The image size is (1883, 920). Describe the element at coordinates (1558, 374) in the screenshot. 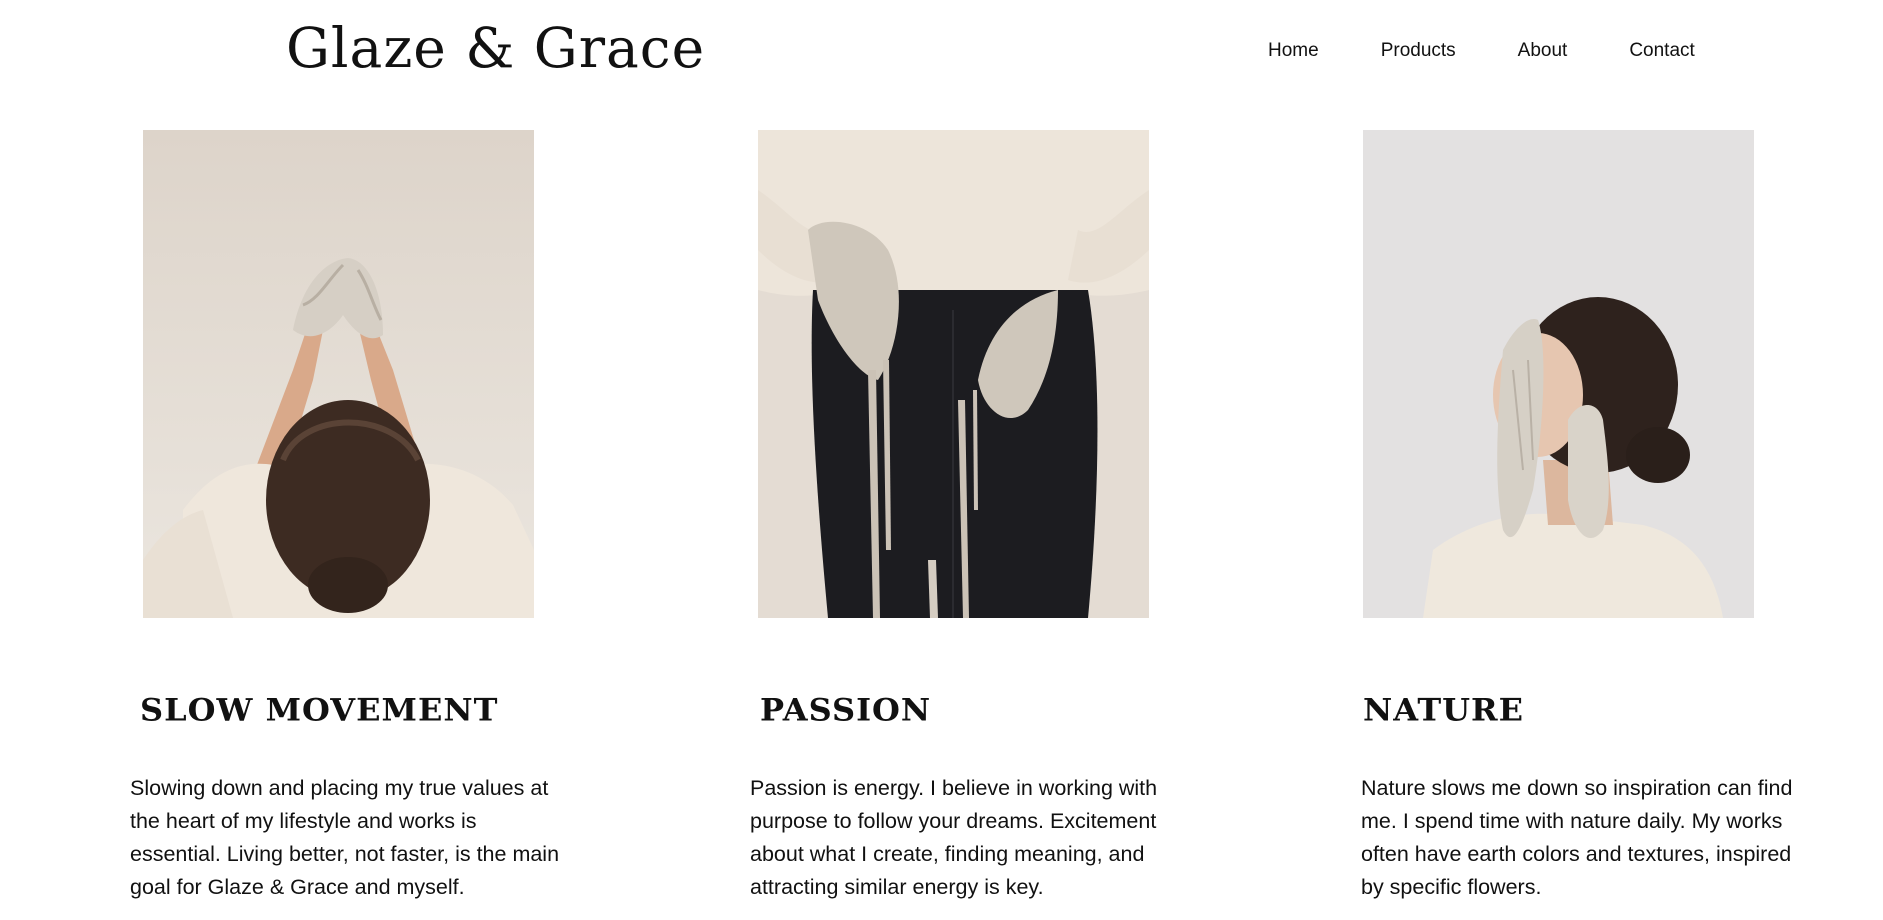

I see `card-image-nature` at that location.